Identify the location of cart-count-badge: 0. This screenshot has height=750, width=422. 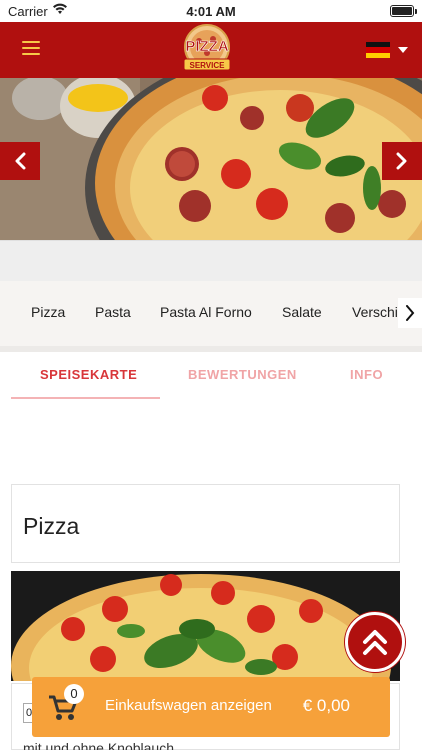
(74, 694).